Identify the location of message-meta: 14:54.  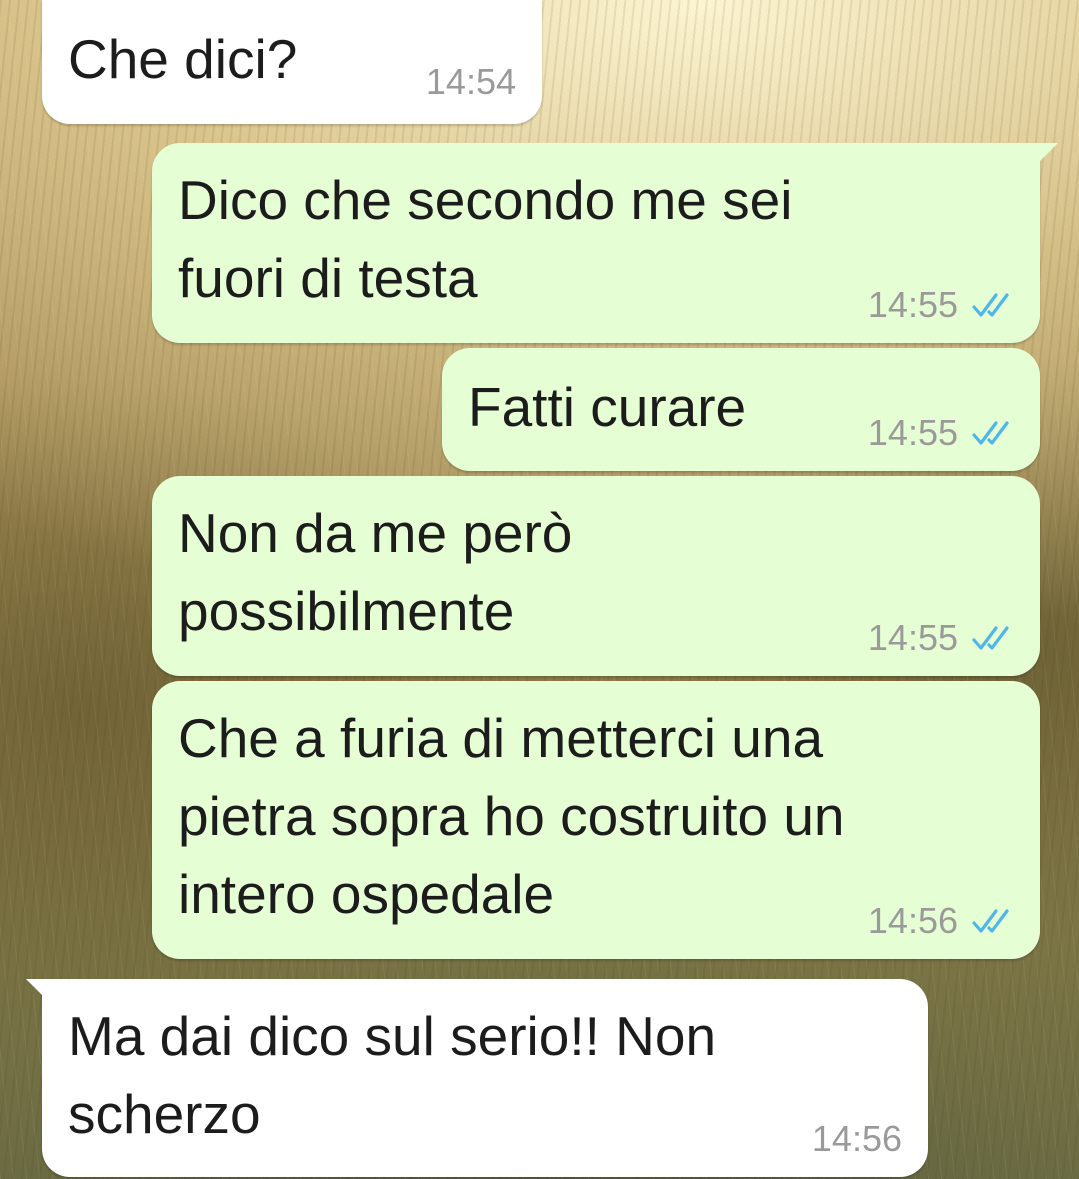
(471, 82).